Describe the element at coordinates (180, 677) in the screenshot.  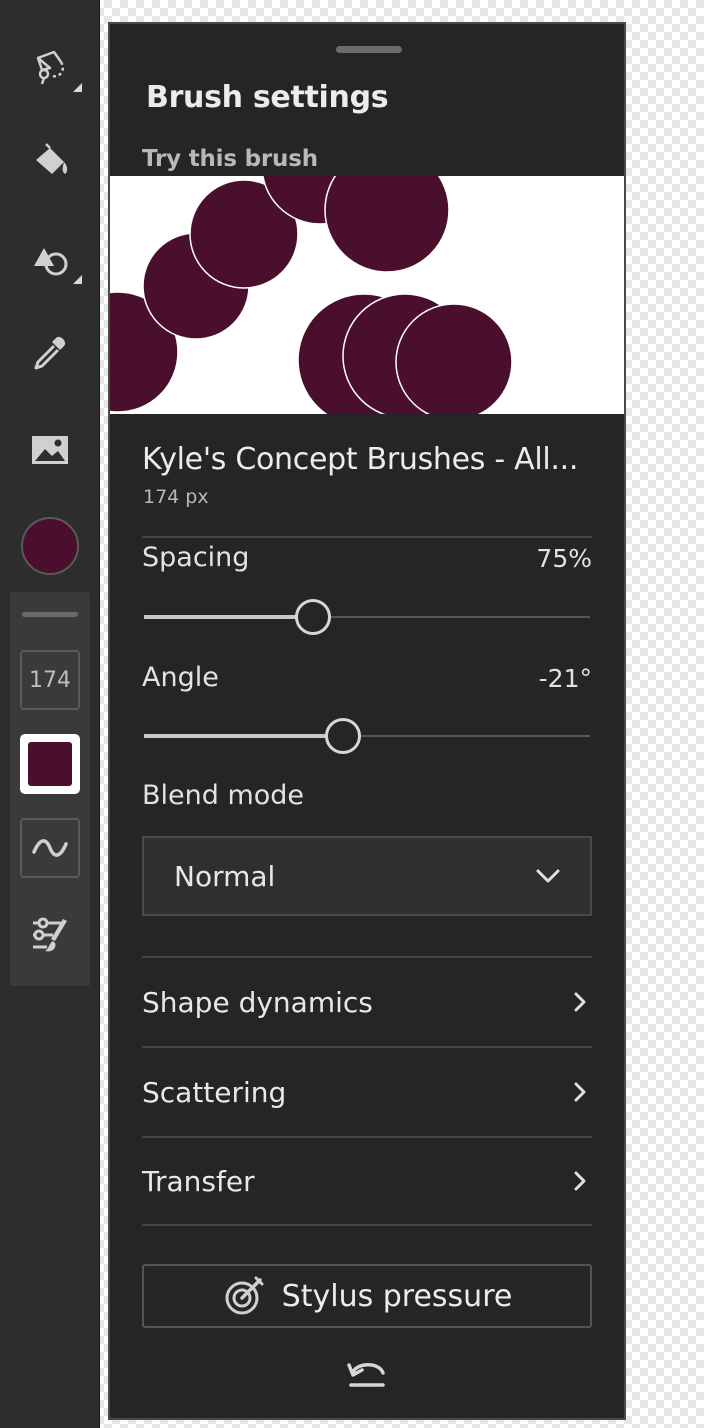
I see `angle-label: Angle` at that location.